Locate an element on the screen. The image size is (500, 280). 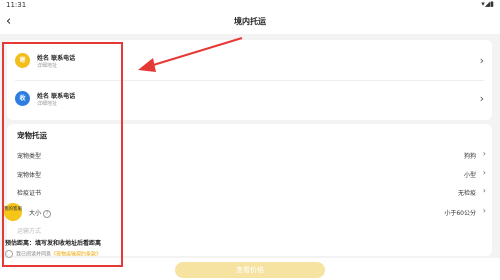
annotation-arrow is located at coordinates (190, 54).